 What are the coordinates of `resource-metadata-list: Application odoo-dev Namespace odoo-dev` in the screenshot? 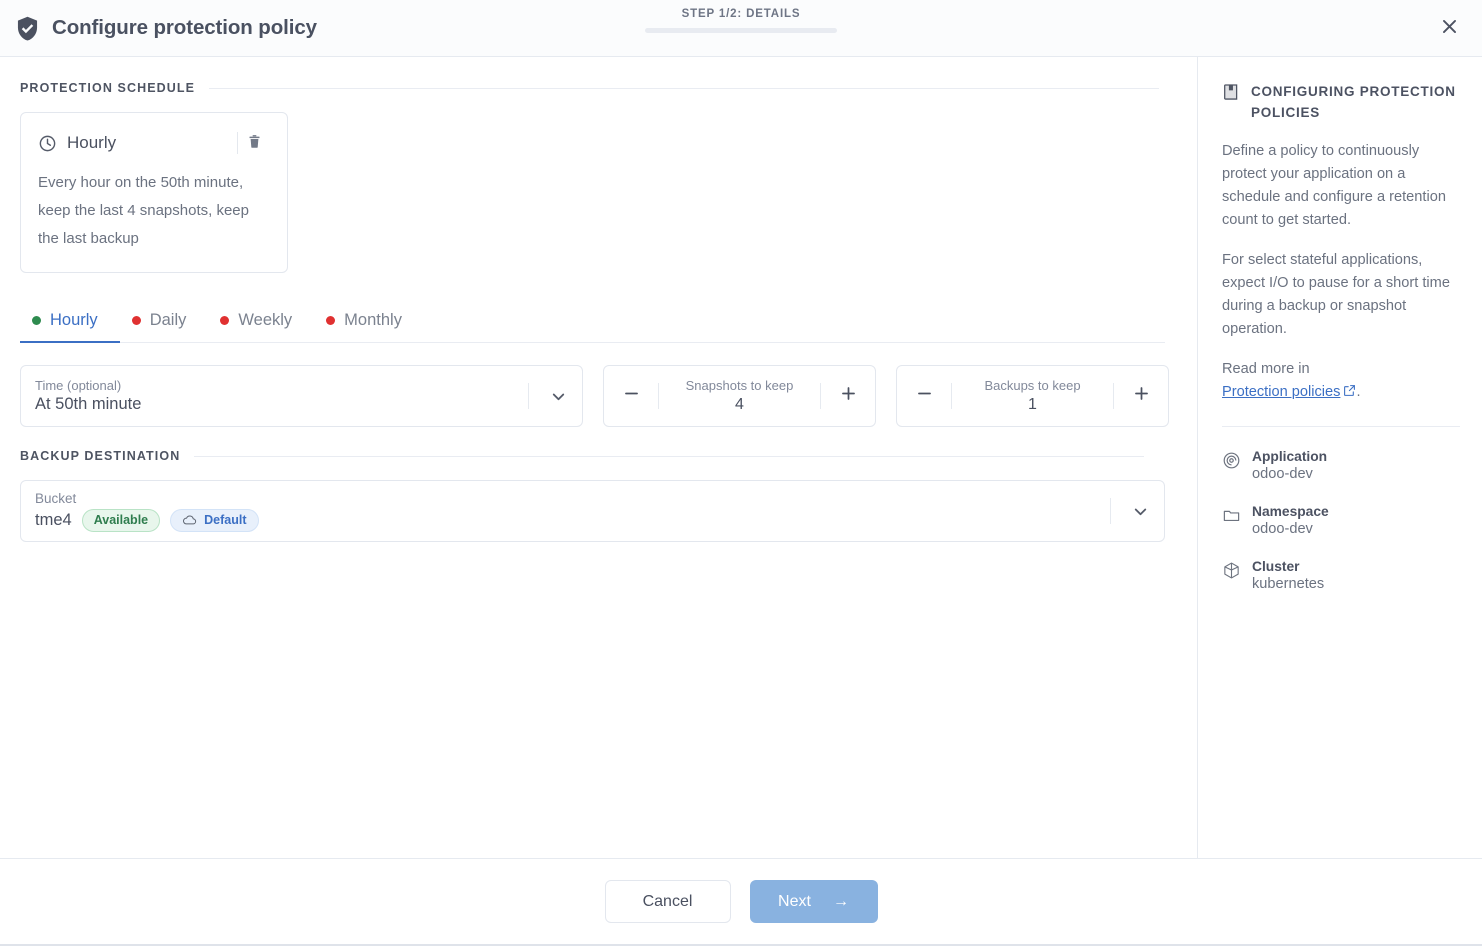 It's located at (1341, 520).